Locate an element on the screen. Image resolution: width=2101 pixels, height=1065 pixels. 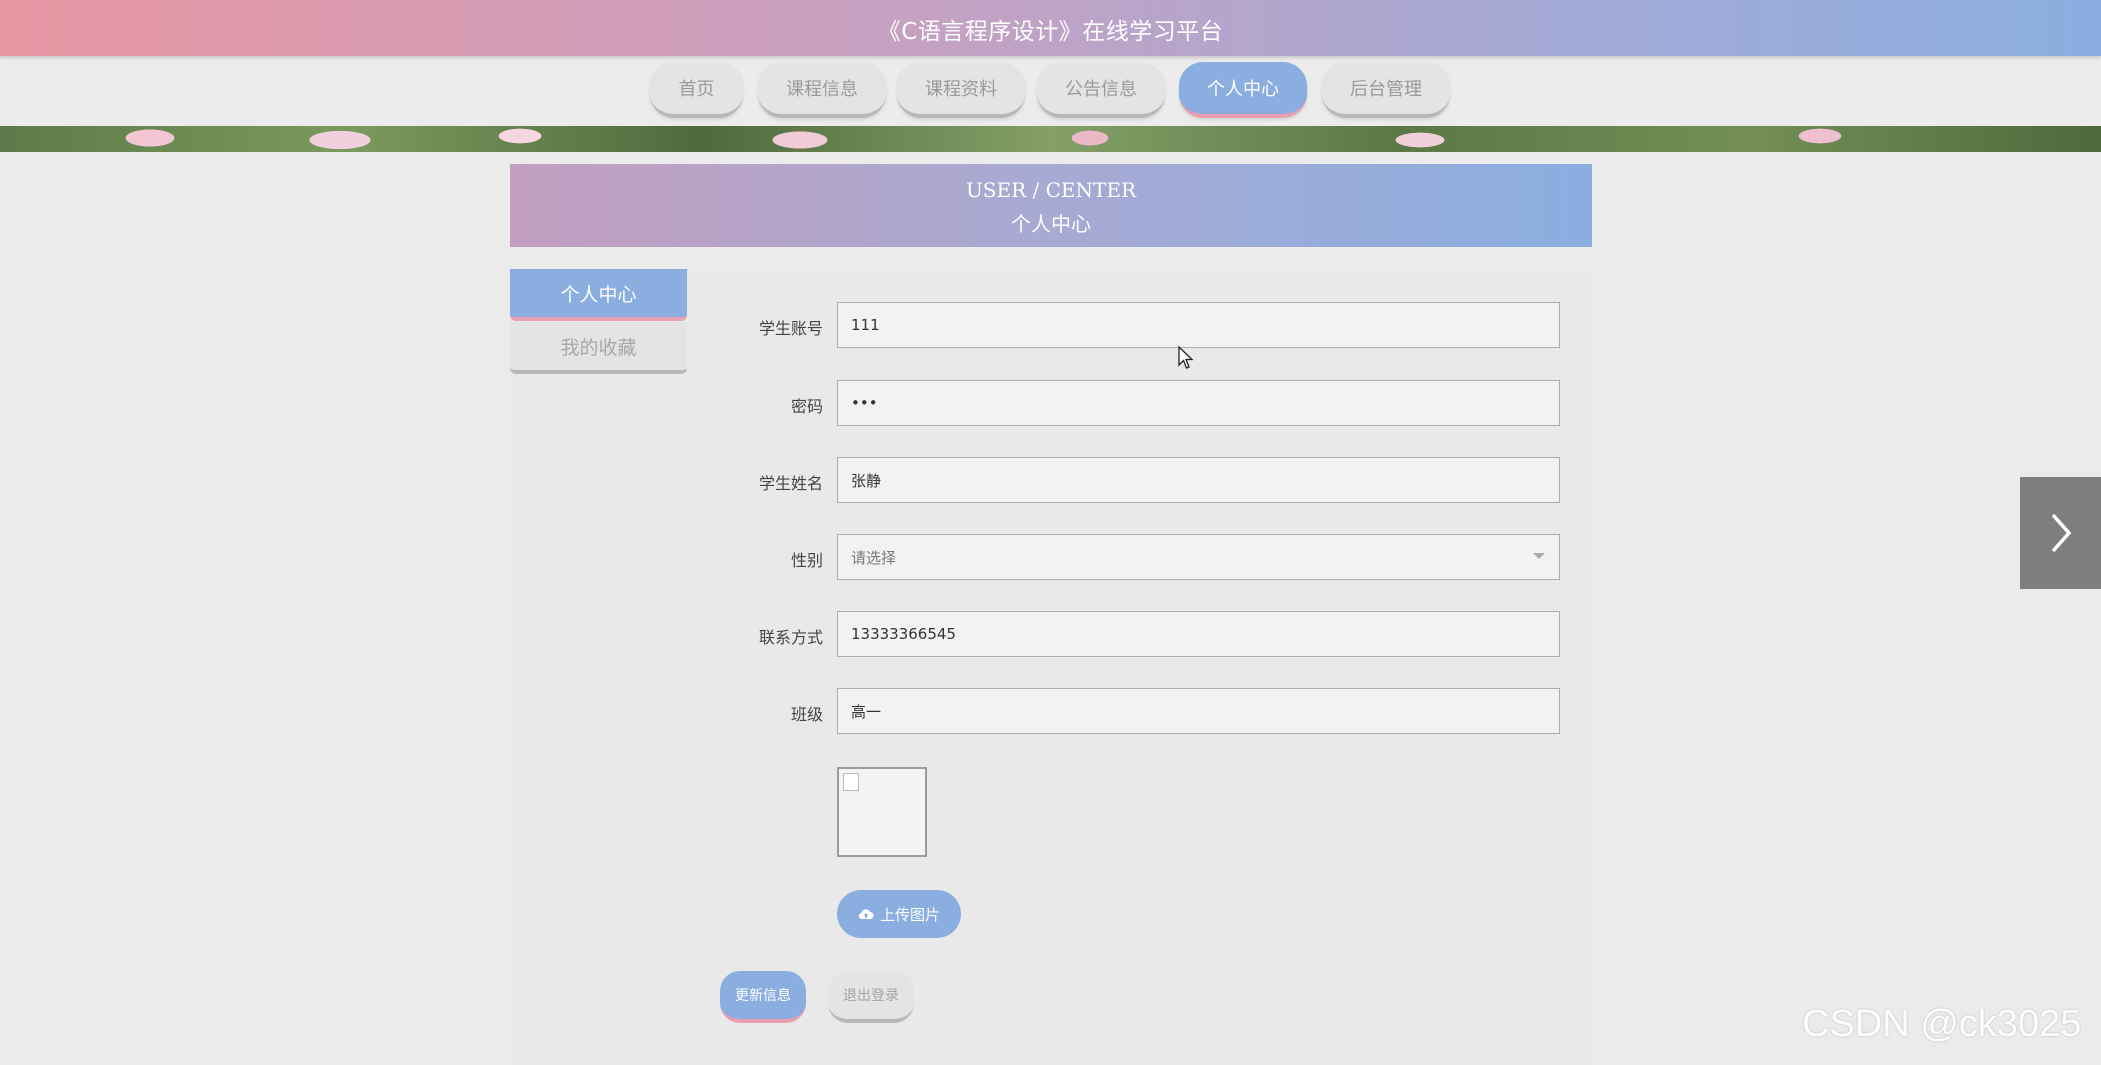
class-input: 高一 is located at coordinates (1198, 711).